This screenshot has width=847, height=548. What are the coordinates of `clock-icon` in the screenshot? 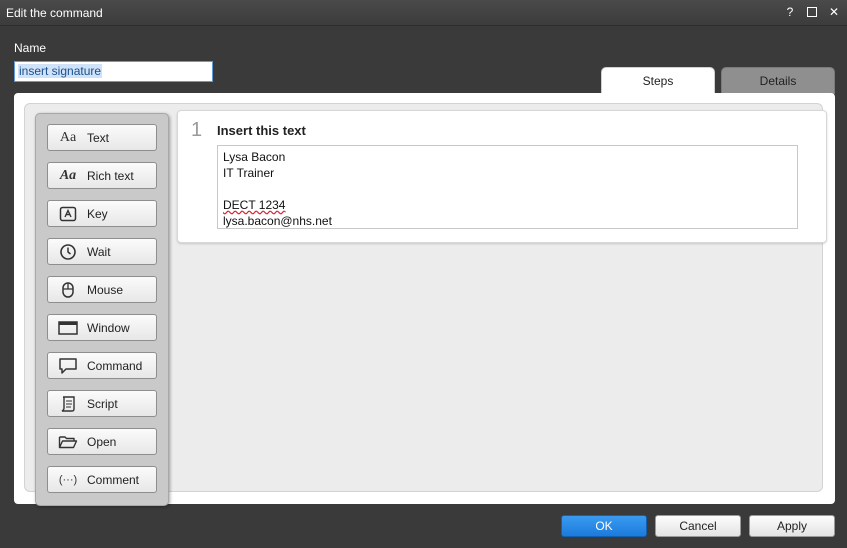 It's located at (68, 251).